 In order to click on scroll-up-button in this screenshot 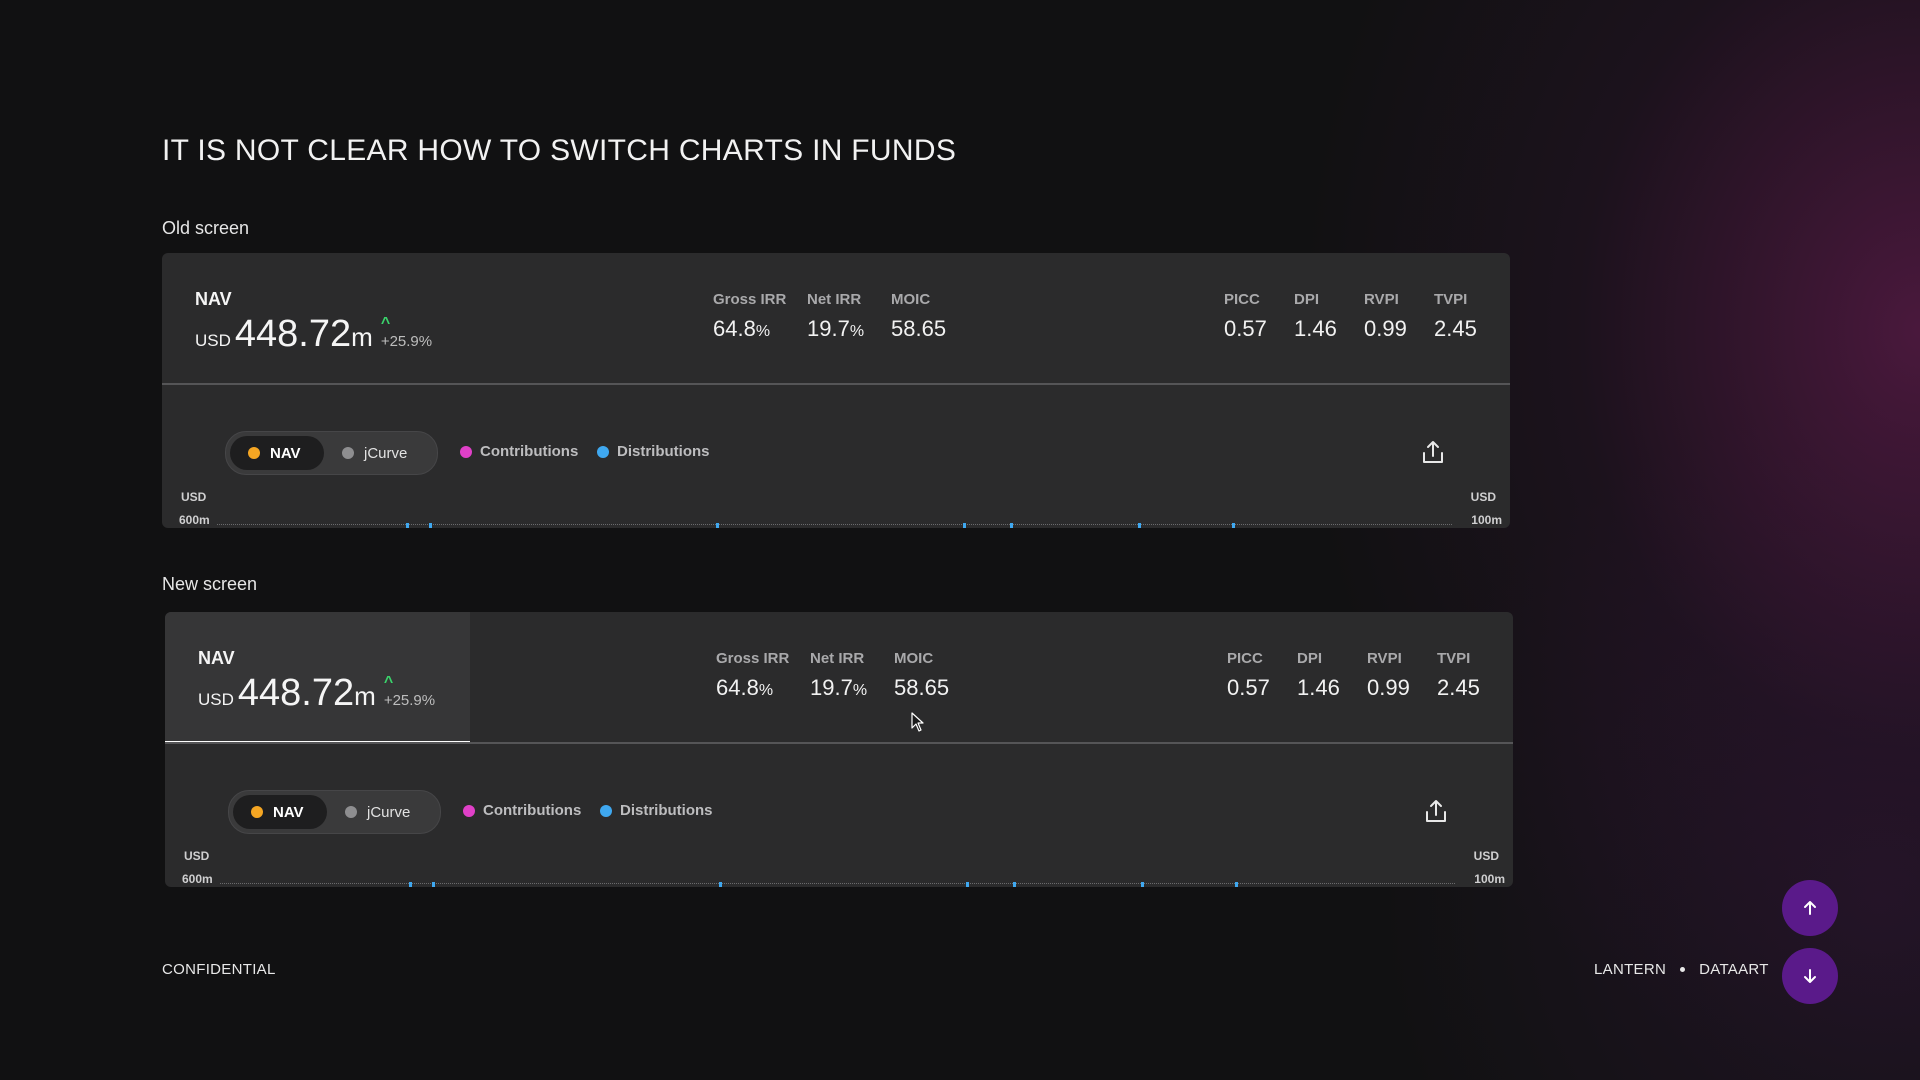, I will do `click(1810, 908)`.